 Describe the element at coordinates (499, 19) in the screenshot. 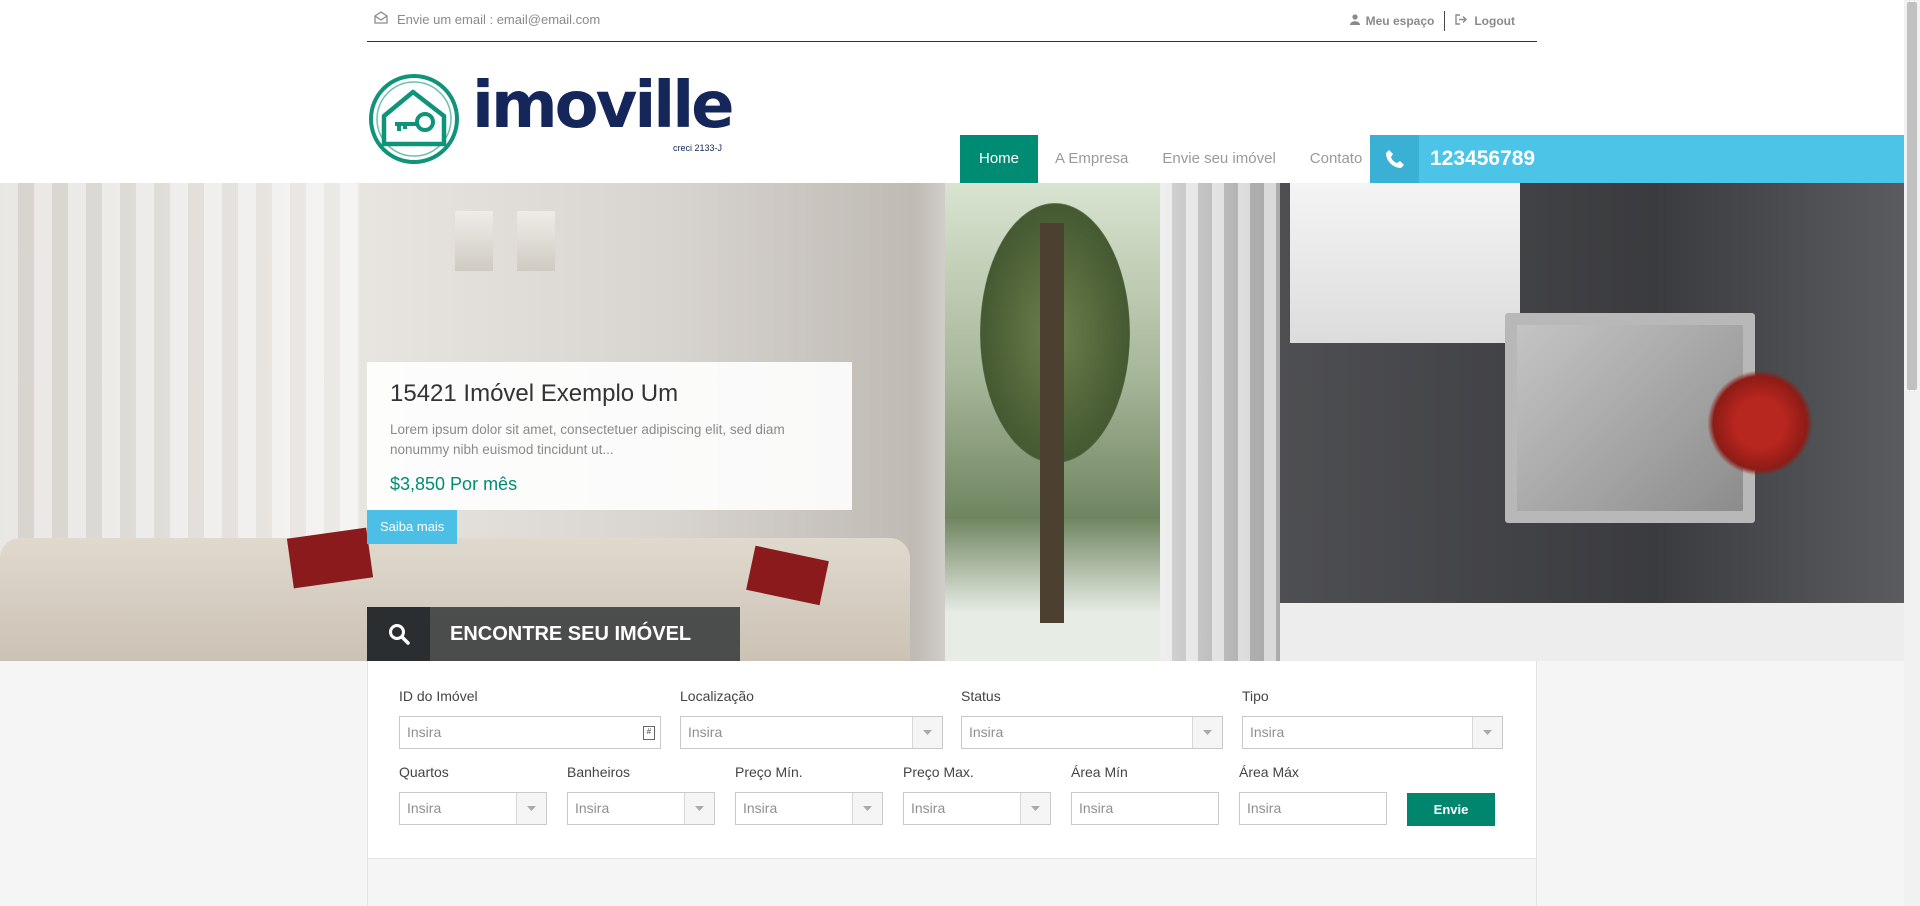

I see `contact-email-text: Envie um email : email@email.com` at that location.